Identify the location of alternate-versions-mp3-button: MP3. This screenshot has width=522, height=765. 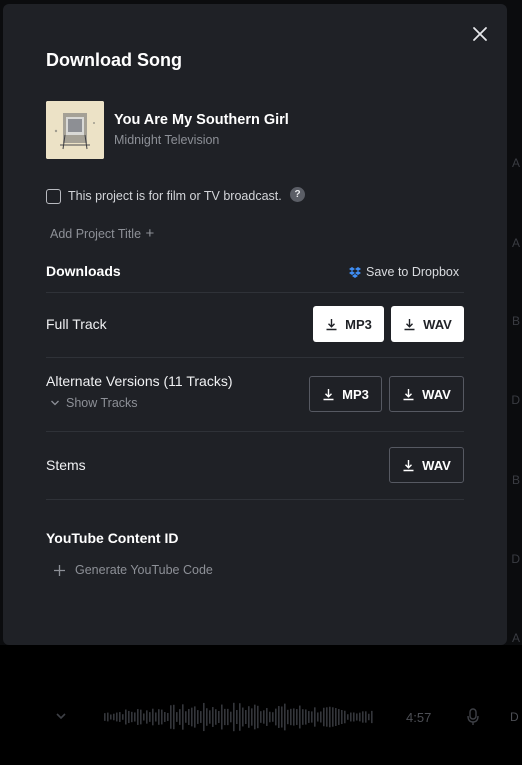
(345, 394).